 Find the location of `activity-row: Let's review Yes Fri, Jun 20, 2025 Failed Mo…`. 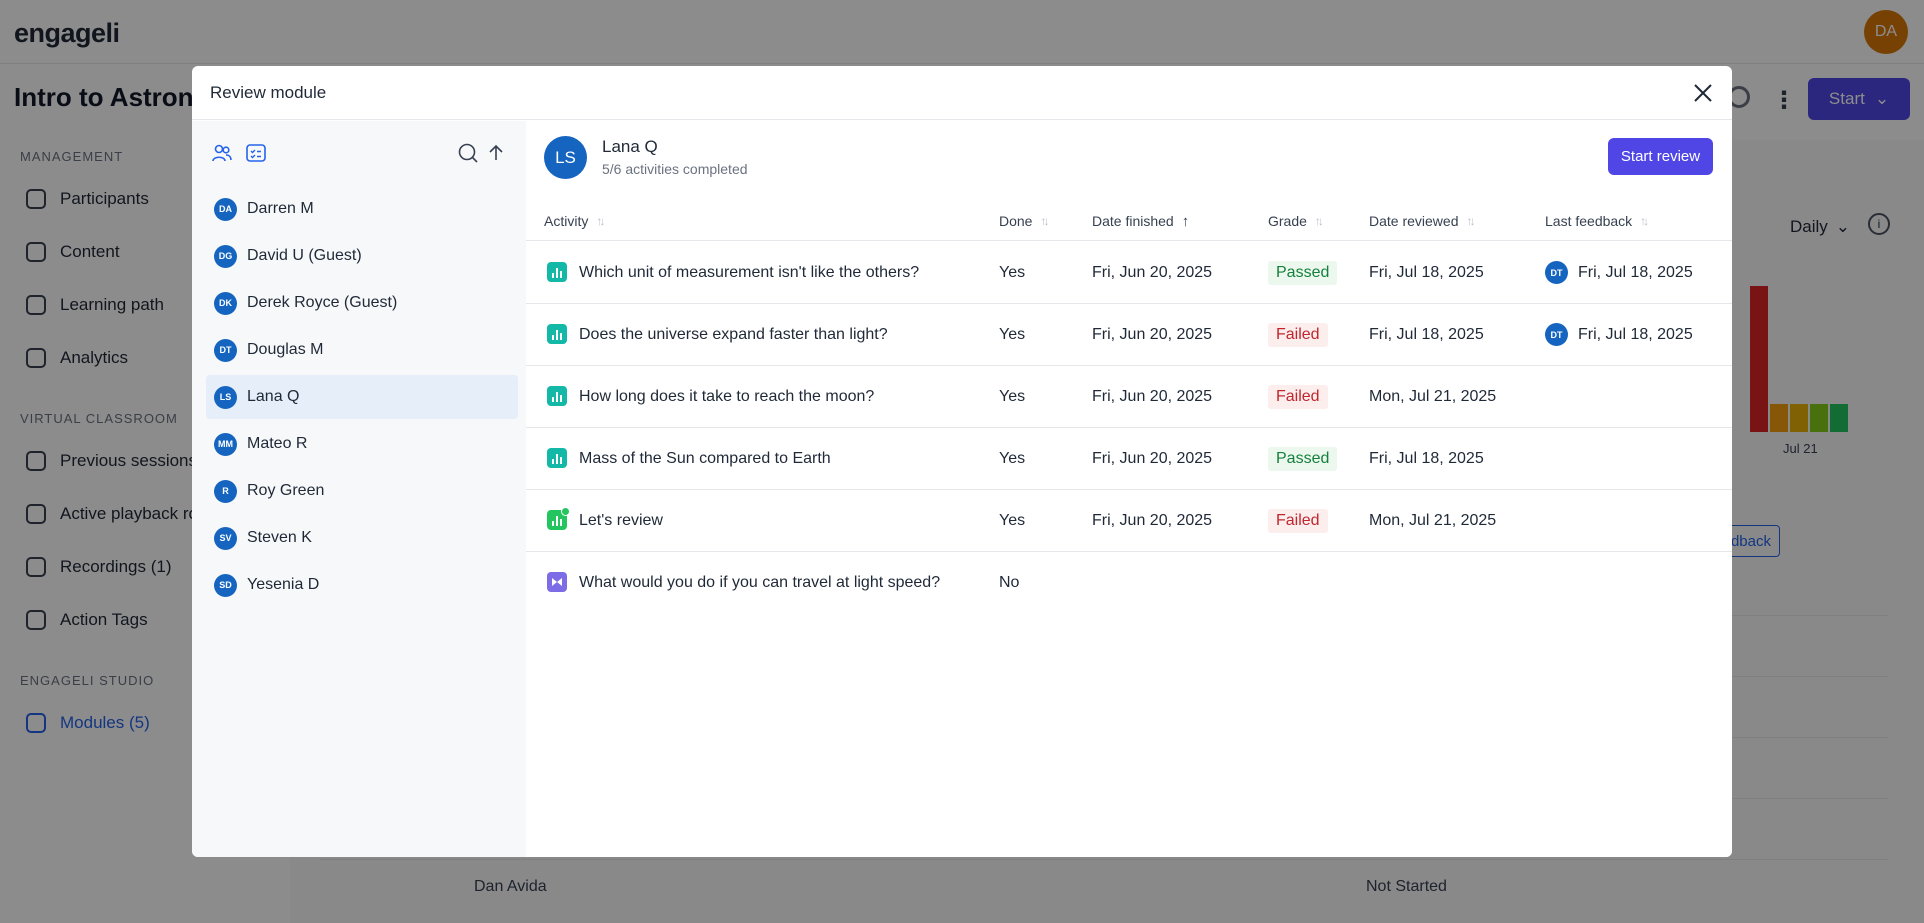

activity-row: Let's review Yes Fri, Jun 20, 2025 Failed Mo… is located at coordinates (1129, 521).